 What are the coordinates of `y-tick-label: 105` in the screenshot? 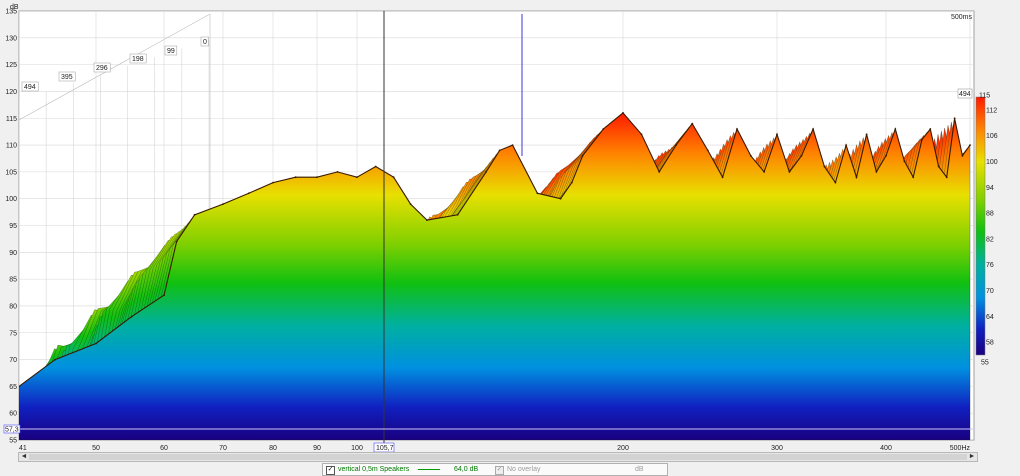 It's located at (11, 172).